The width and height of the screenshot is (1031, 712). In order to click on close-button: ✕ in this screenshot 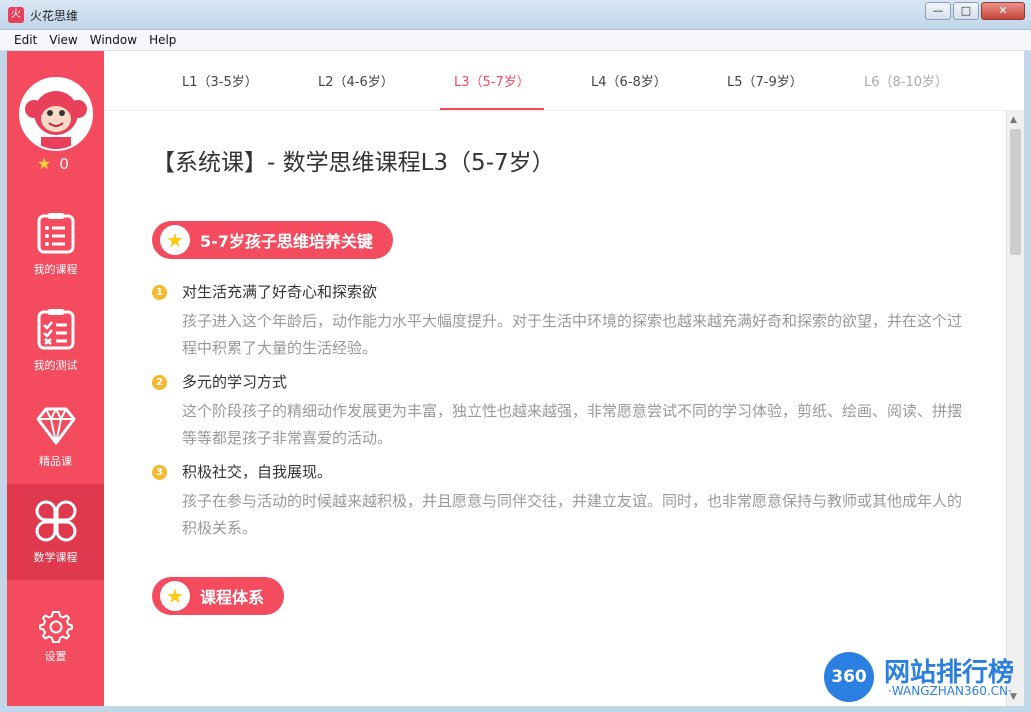, I will do `click(1003, 11)`.